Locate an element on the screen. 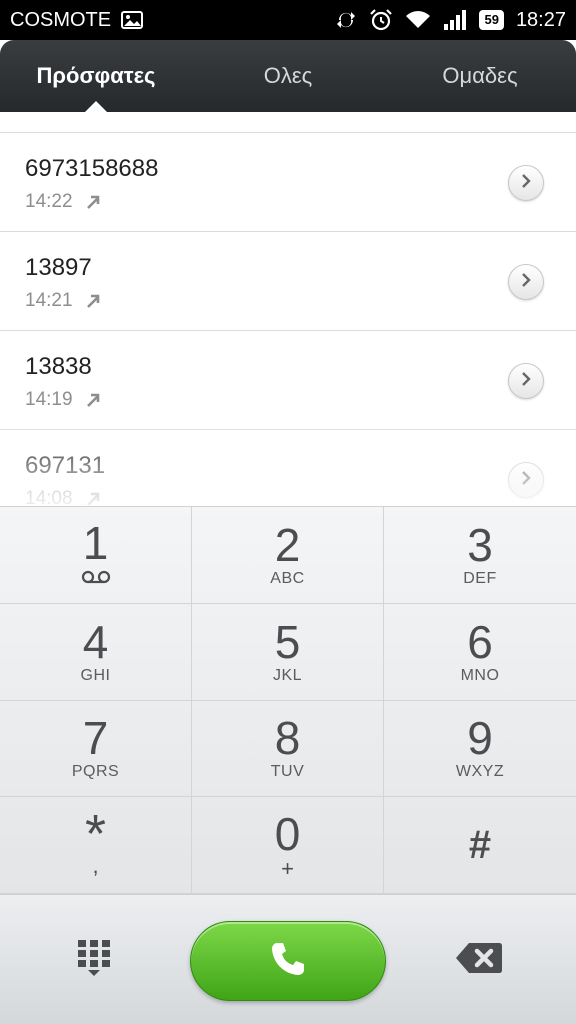 This screenshot has width=576, height=1024. tab-bar: Πρόσφατες Ολες Ομαδες is located at coordinates (288, 76).